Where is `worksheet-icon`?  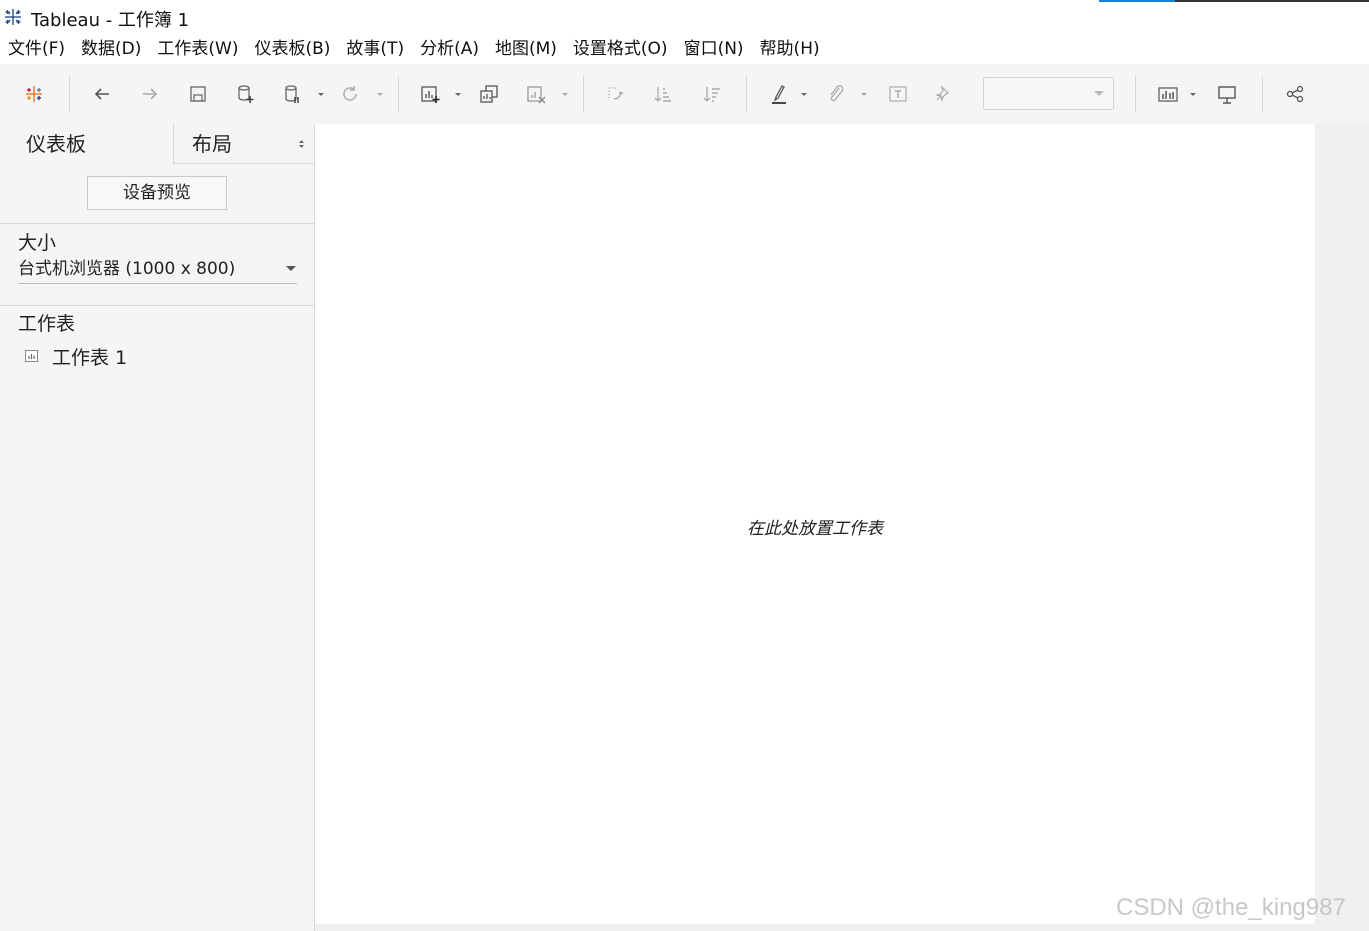
worksheet-icon is located at coordinates (31, 356).